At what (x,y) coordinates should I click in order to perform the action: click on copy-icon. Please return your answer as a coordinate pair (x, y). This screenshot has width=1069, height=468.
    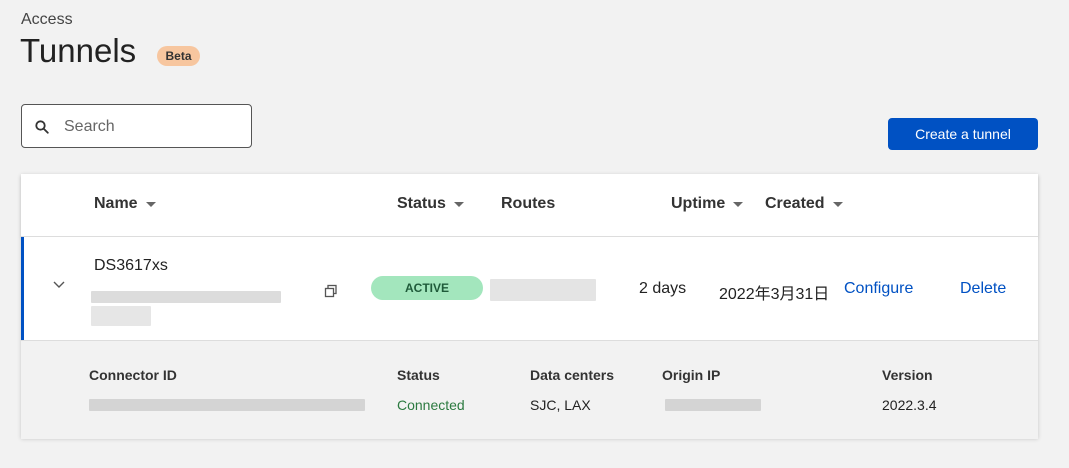
    Looking at the image, I should click on (331, 291).